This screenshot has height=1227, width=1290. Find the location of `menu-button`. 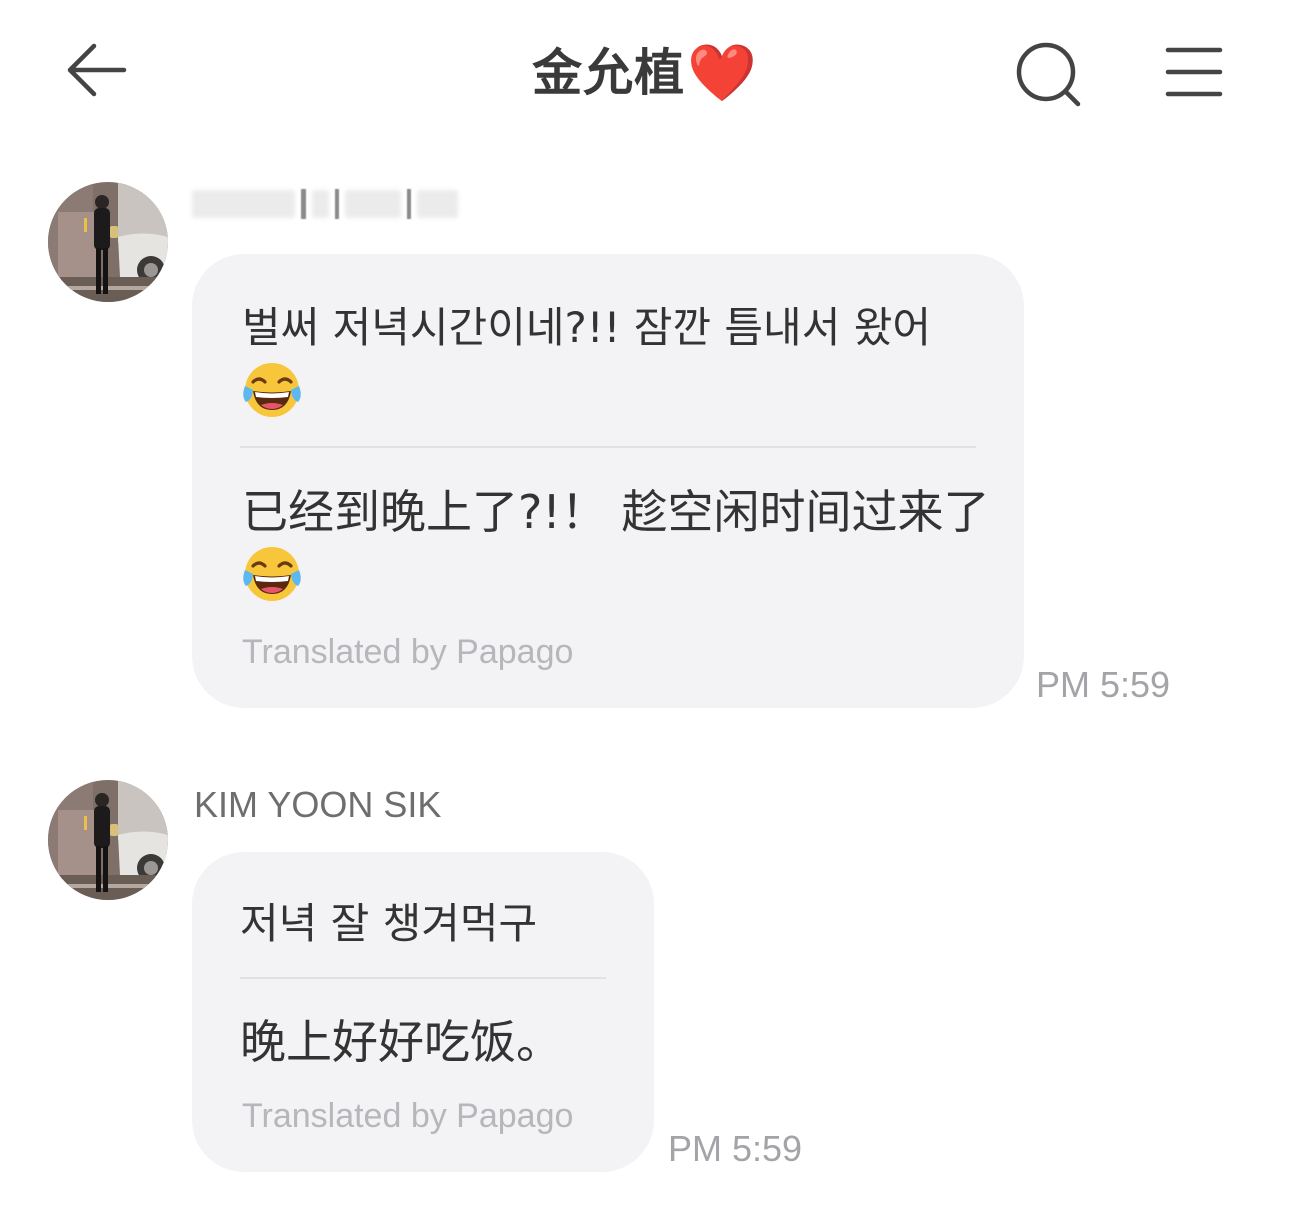

menu-button is located at coordinates (1194, 72).